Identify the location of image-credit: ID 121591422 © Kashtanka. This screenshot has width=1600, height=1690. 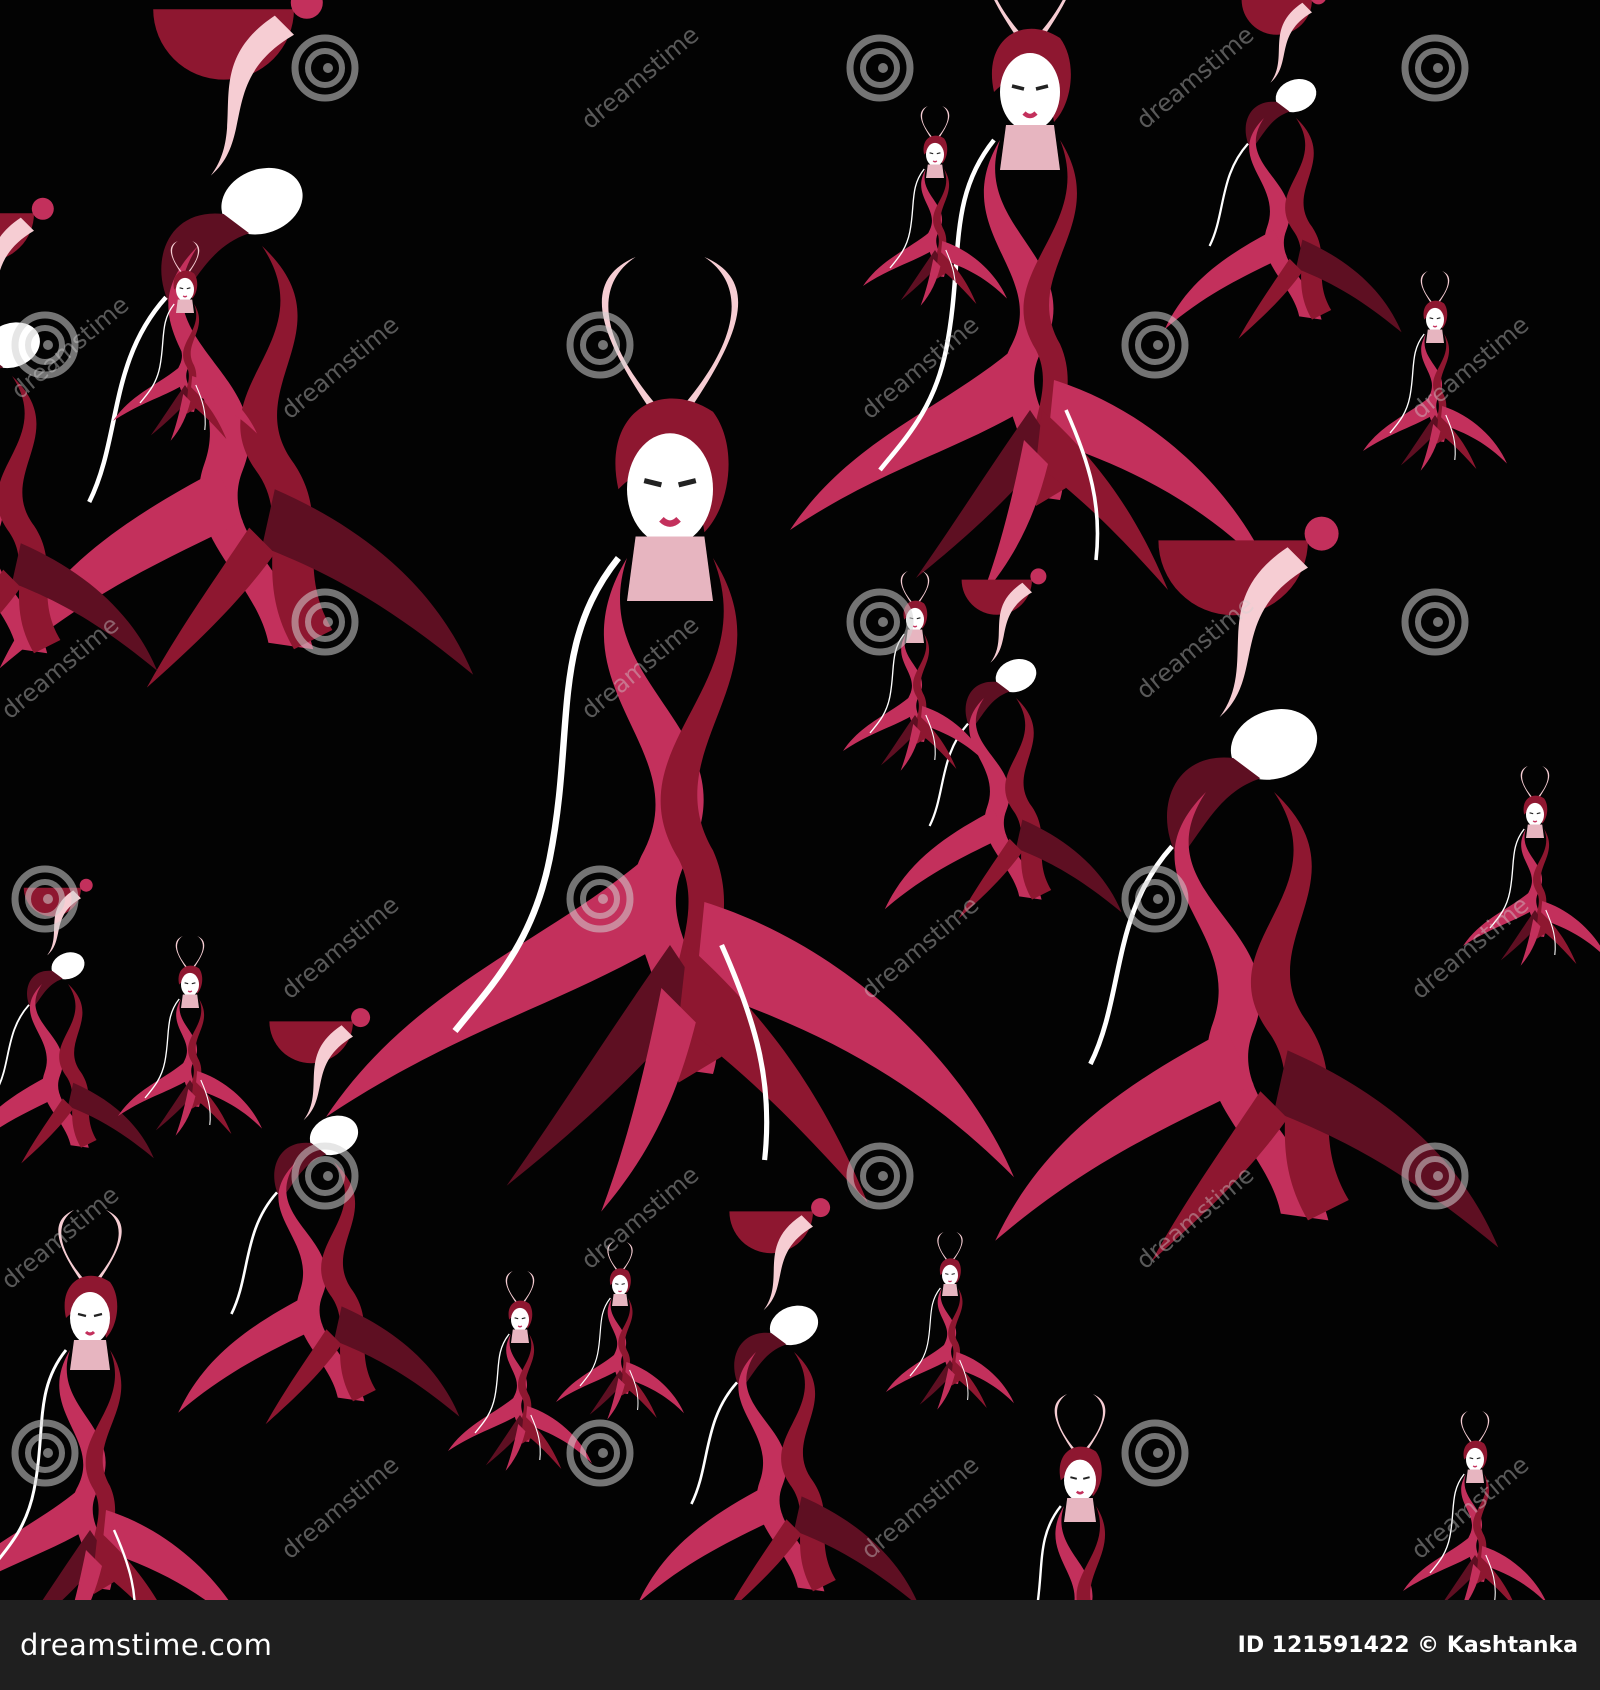
(1407, 1645).